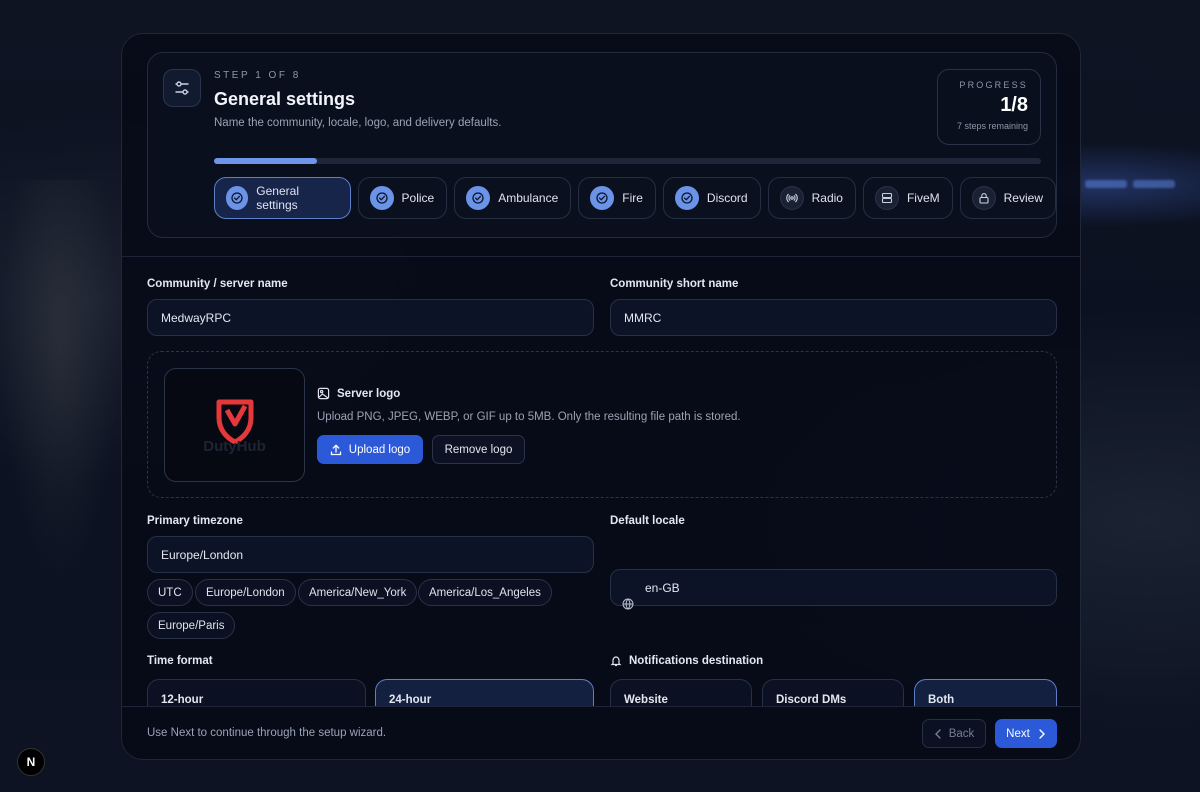  Describe the element at coordinates (195, 521) in the screenshot. I see `timezone-label: Primary timezone` at that location.